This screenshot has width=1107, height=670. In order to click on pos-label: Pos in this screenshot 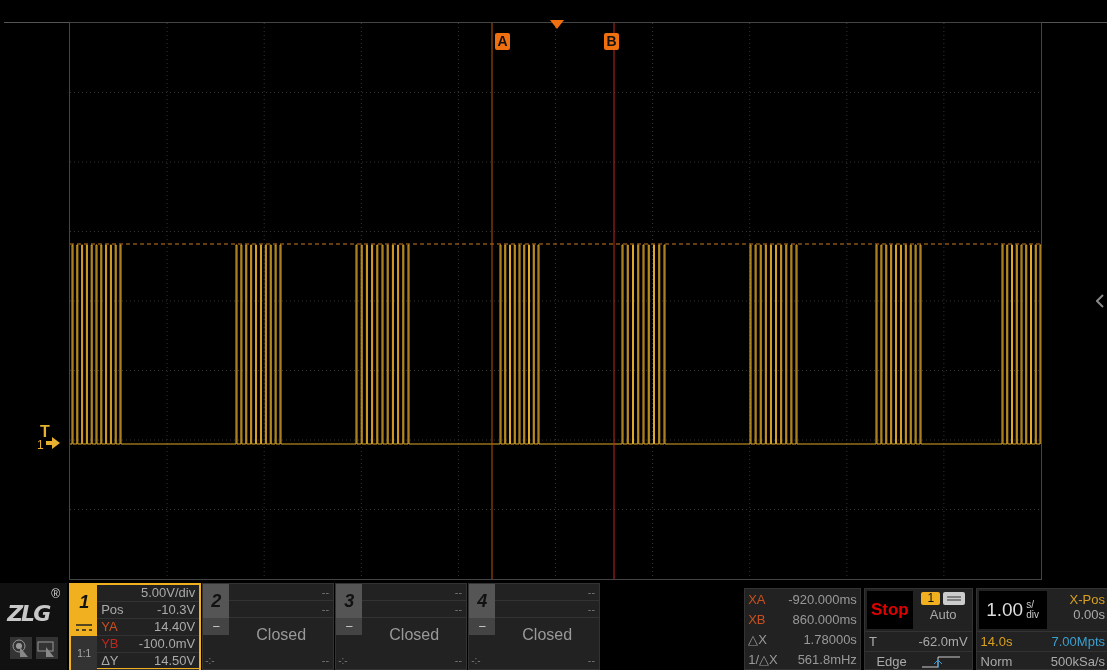, I will do `click(112, 610)`.